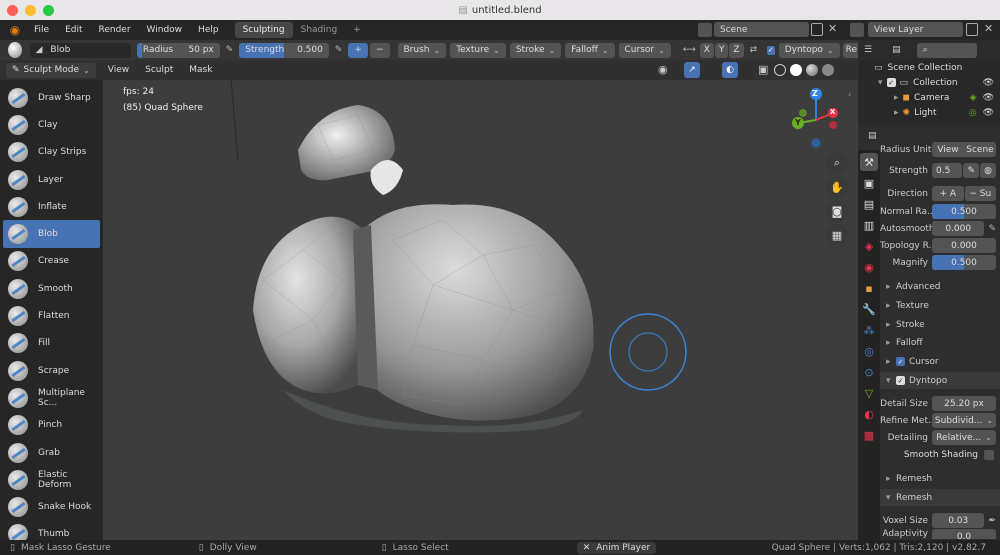 The image size is (1000, 555). What do you see at coordinates (869, 225) in the screenshot?
I see `tab-view-layer-icon: ▥` at bounding box center [869, 225].